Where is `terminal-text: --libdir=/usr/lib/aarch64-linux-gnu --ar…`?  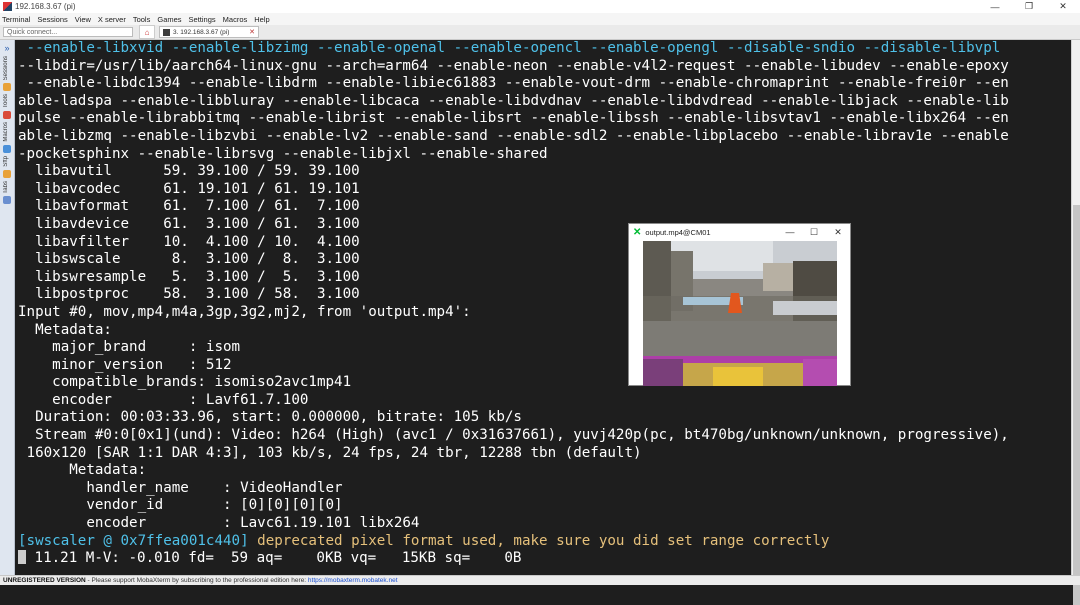
terminal-text: --libdir=/usr/lib/aarch64-linux-gnu --ar… is located at coordinates (513, 65).